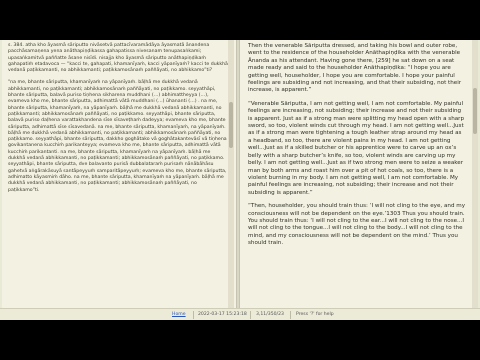  What do you see at coordinates (315, 314) in the screenshot?
I see `status-hint: Press '?' for help` at bounding box center [315, 314].